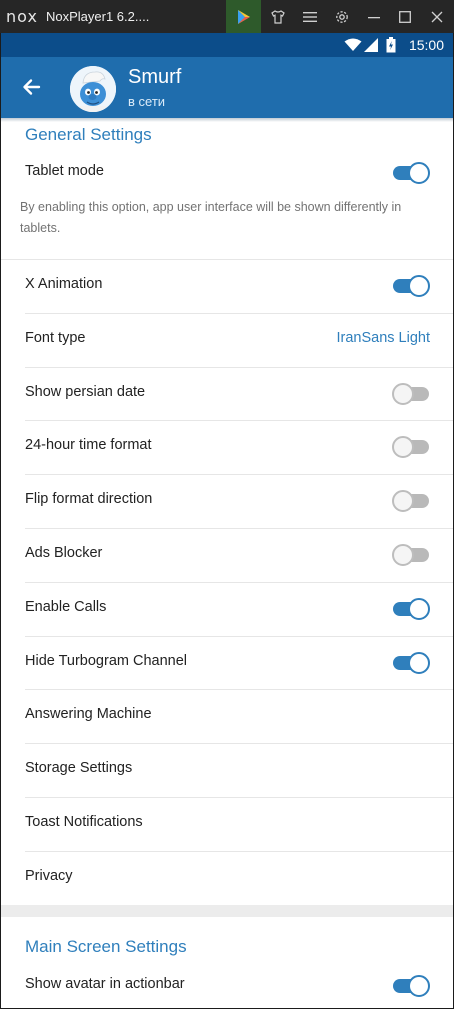 The width and height of the screenshot is (454, 1009). I want to click on back-arrow-icon, so click(32, 87).